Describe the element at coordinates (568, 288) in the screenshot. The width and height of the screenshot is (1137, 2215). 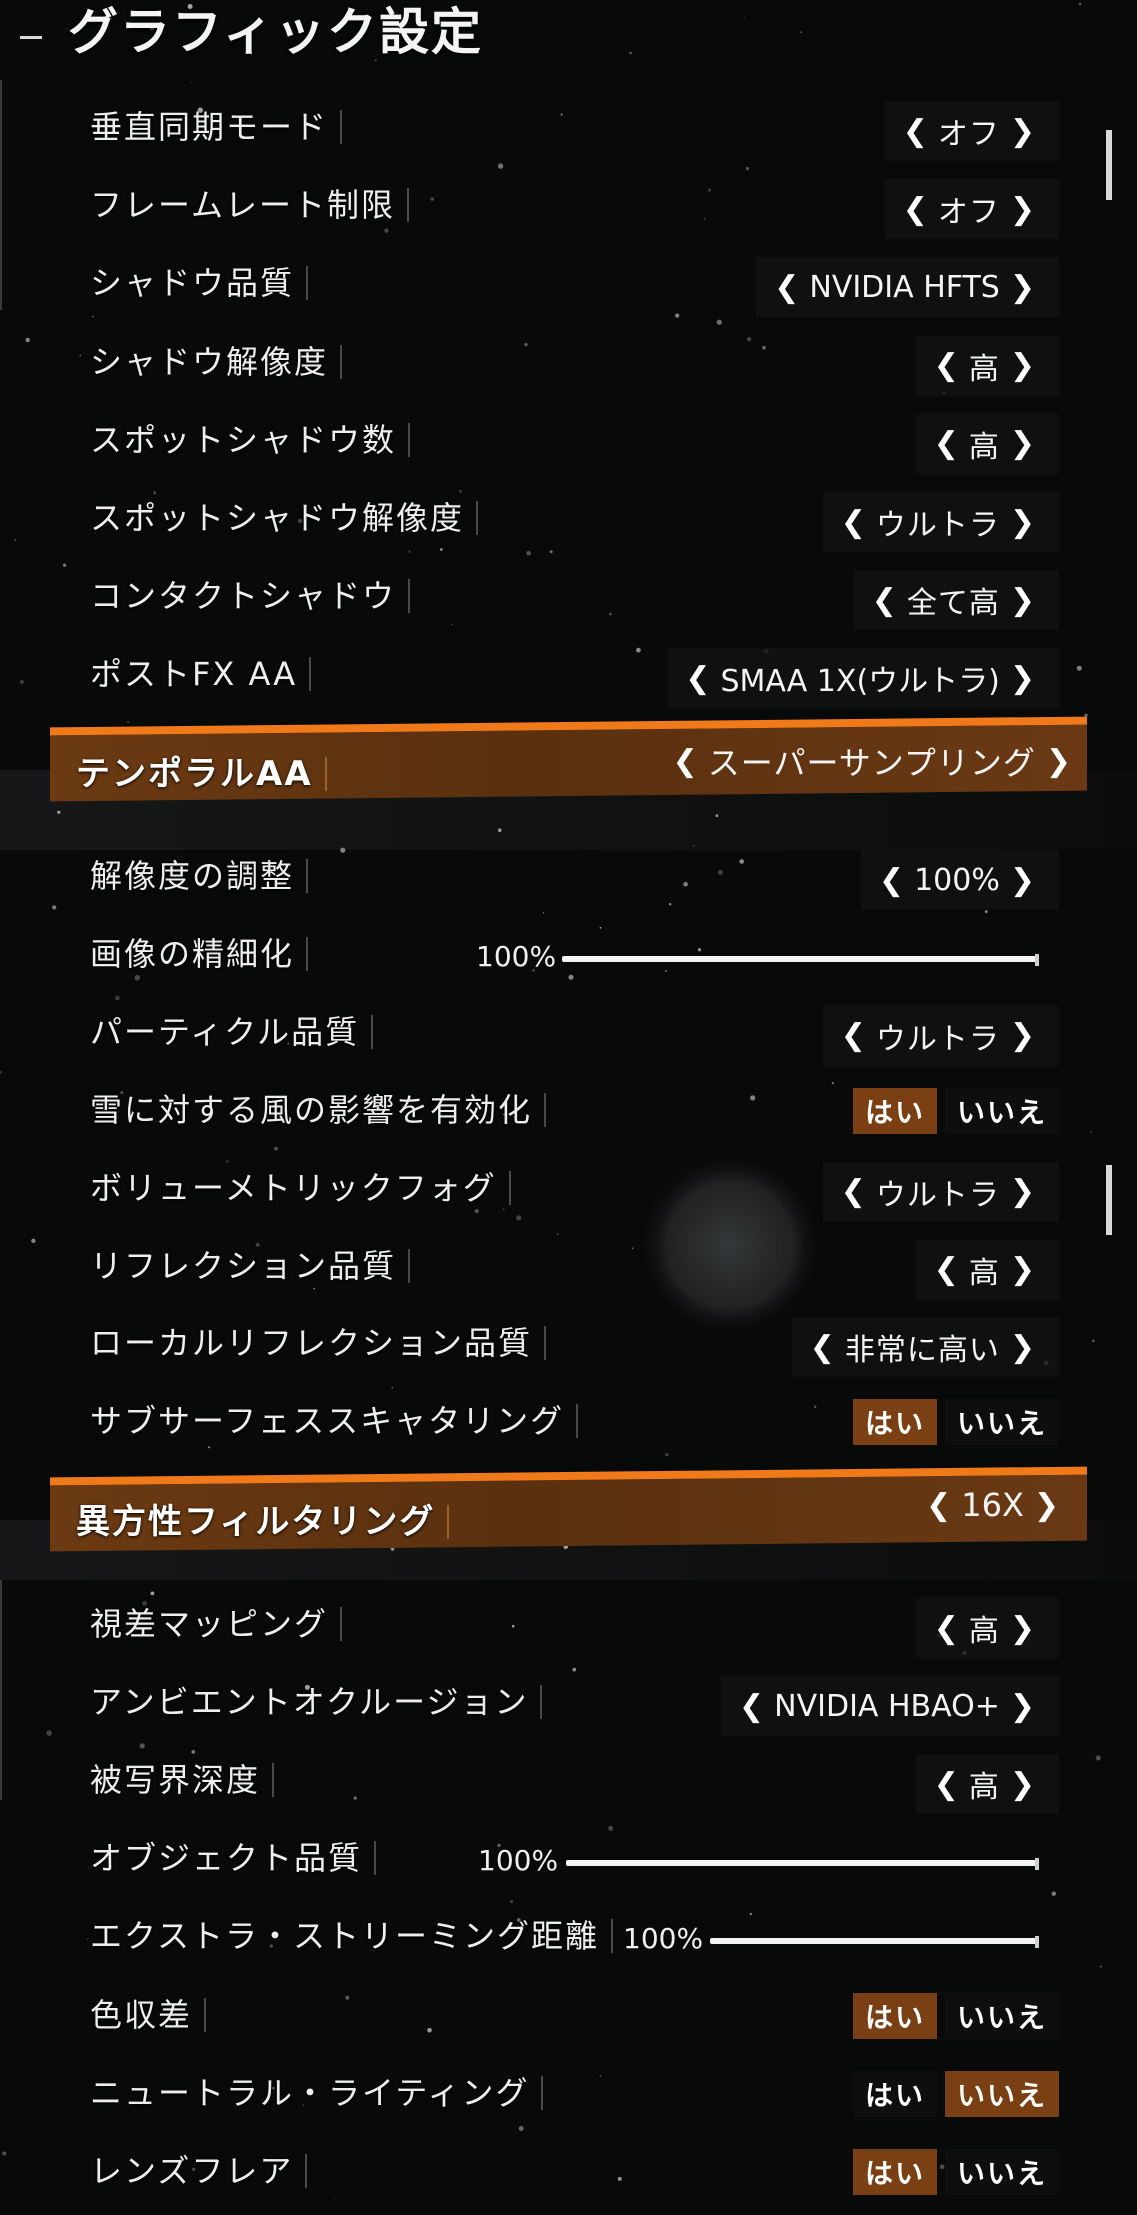
I see `setting-row: シャドウ品質 ❮ NVIDIA HFTS ❯` at that location.